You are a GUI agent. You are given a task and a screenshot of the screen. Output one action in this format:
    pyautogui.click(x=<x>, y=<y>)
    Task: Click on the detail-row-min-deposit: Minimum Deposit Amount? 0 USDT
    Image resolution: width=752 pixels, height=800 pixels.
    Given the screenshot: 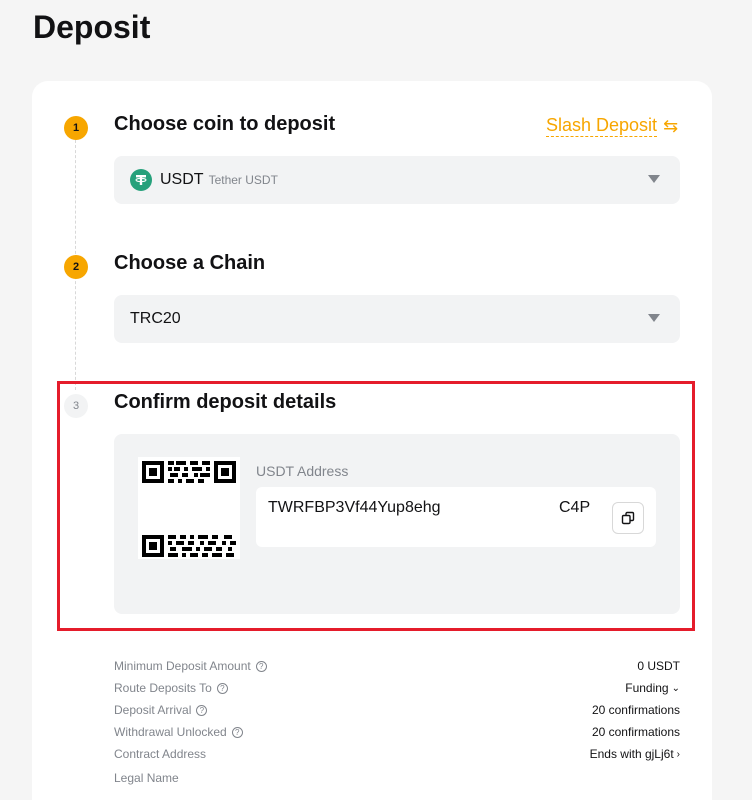 What is the action you would take?
    pyautogui.click(x=397, y=666)
    